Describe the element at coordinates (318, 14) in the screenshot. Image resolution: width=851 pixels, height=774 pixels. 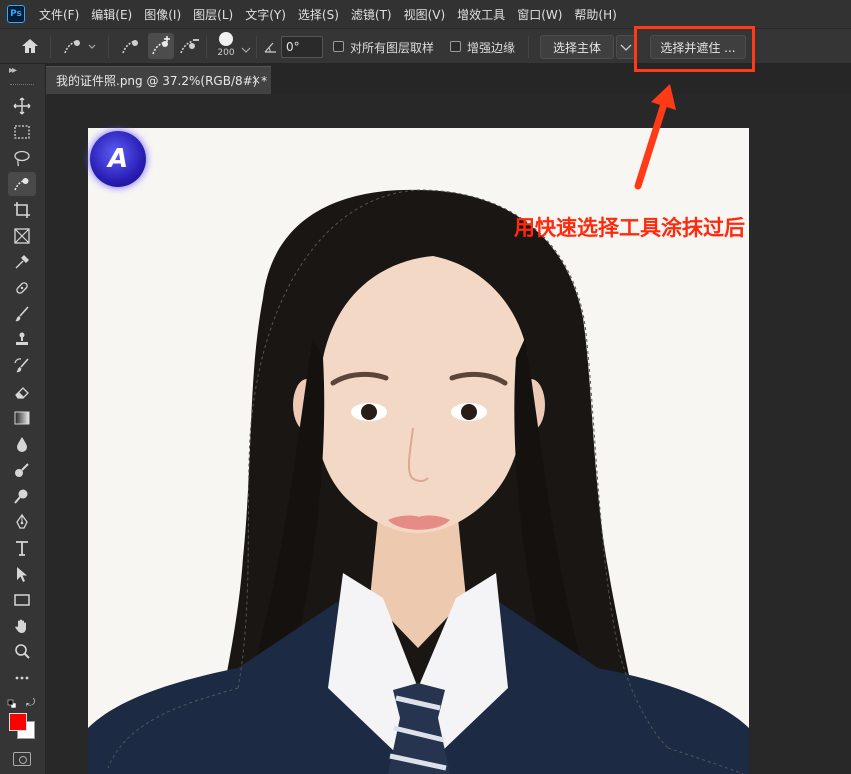
I see `menu-select: 选择(S)` at that location.